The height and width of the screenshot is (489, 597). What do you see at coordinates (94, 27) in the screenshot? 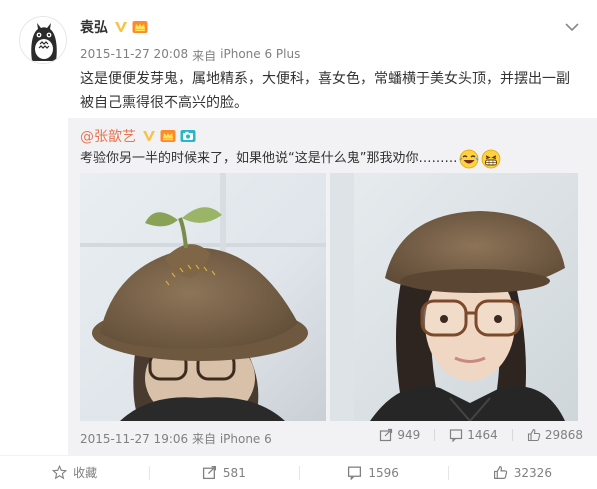
I see `author-name: 袁弘` at bounding box center [94, 27].